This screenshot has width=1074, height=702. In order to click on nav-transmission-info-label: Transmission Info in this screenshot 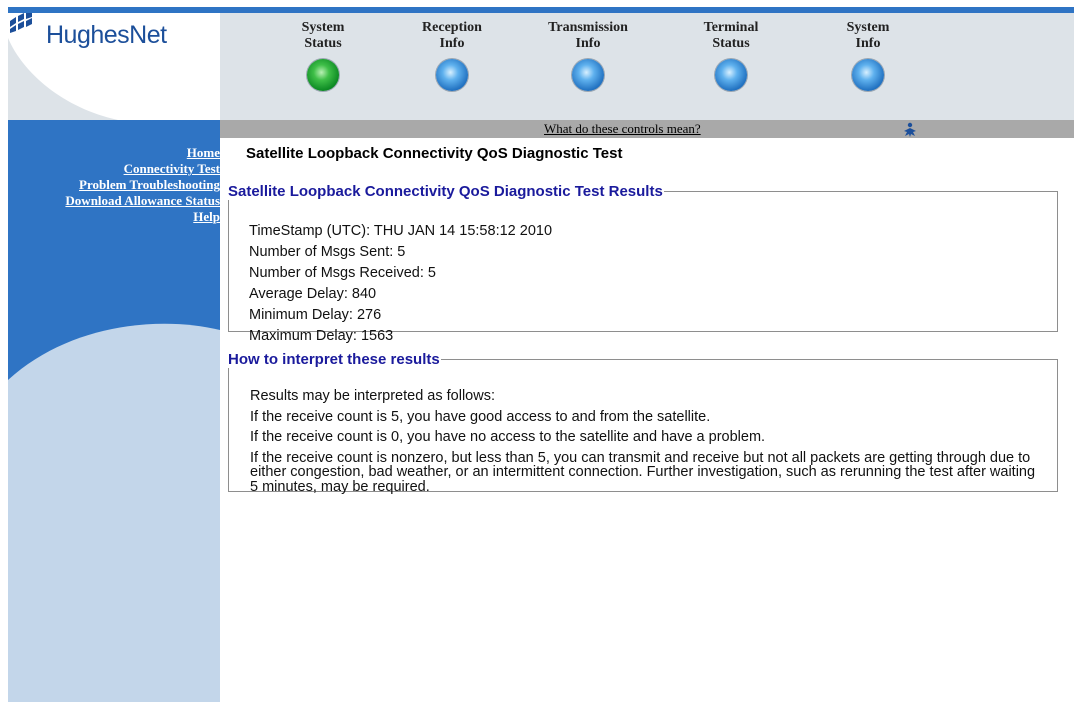, I will do `click(588, 35)`.